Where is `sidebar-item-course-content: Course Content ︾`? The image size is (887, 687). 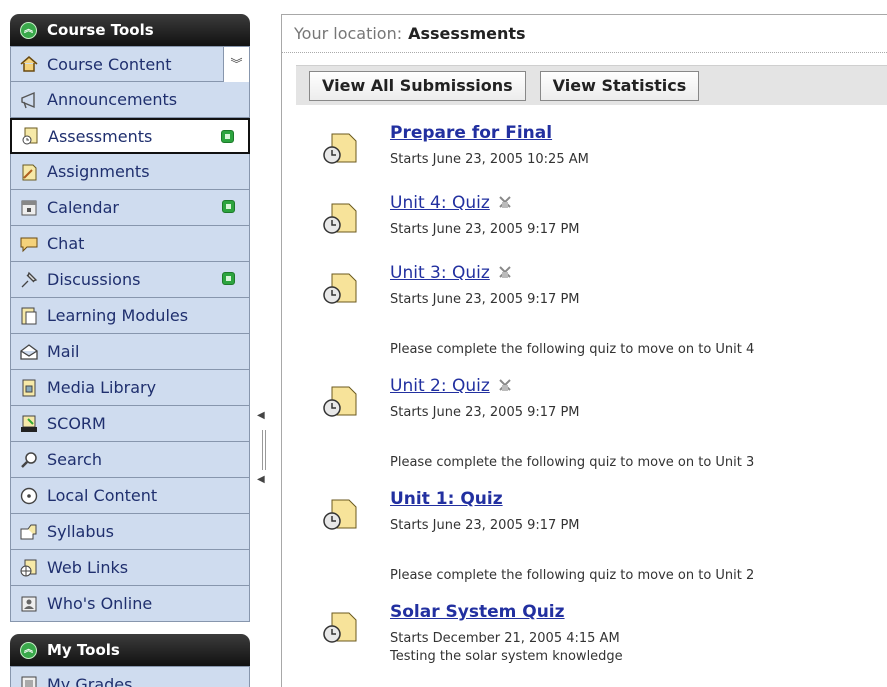
sidebar-item-course-content: Course Content ︾ is located at coordinates (130, 64).